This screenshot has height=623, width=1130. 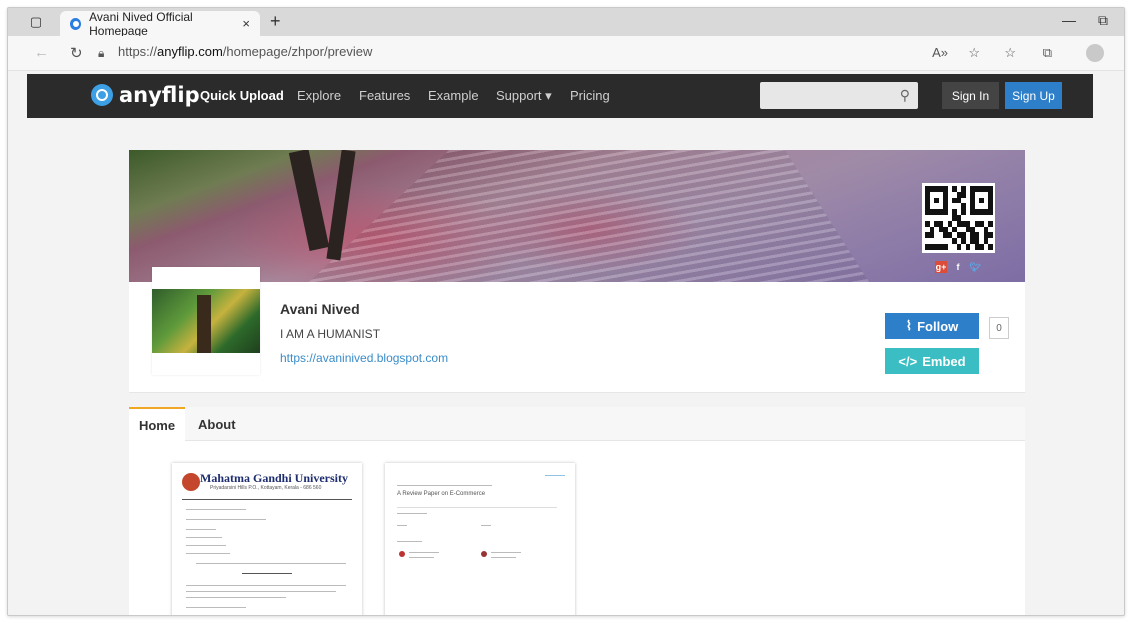 I want to click on reload-icon: ↻, so click(x=76, y=53).